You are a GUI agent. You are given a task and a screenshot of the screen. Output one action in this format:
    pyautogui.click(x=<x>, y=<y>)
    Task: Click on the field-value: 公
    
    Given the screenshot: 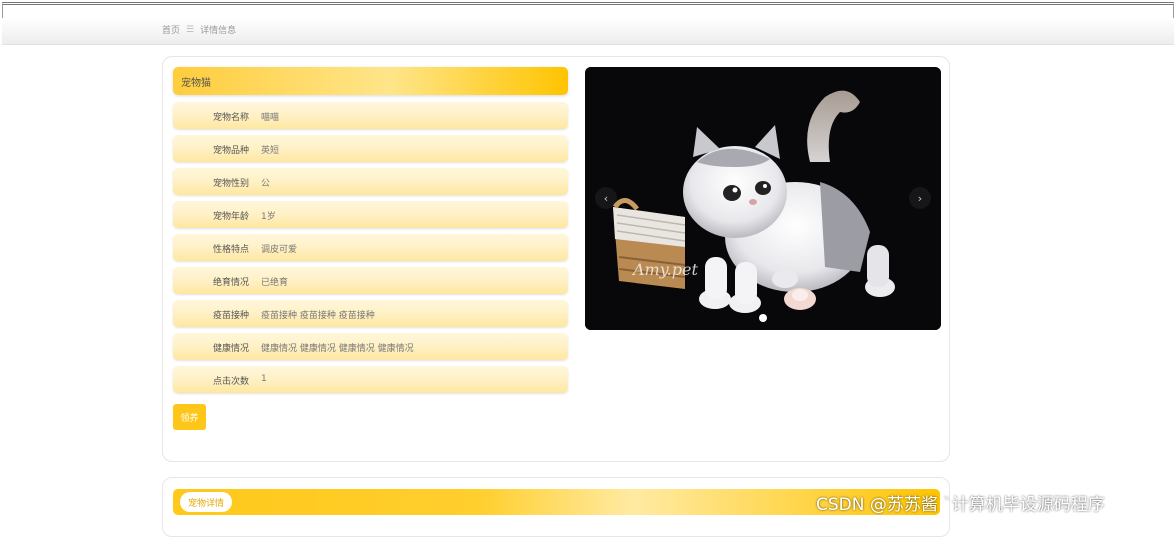 What is the action you would take?
    pyautogui.click(x=266, y=184)
    